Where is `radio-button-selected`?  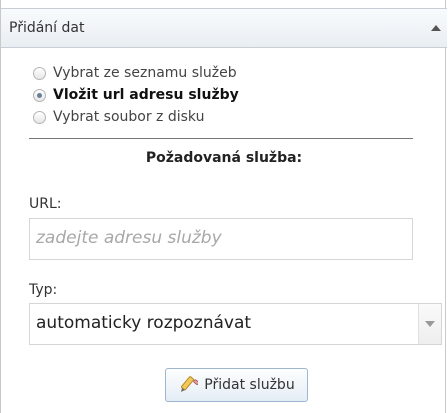
radio-button-selected is located at coordinates (39, 95).